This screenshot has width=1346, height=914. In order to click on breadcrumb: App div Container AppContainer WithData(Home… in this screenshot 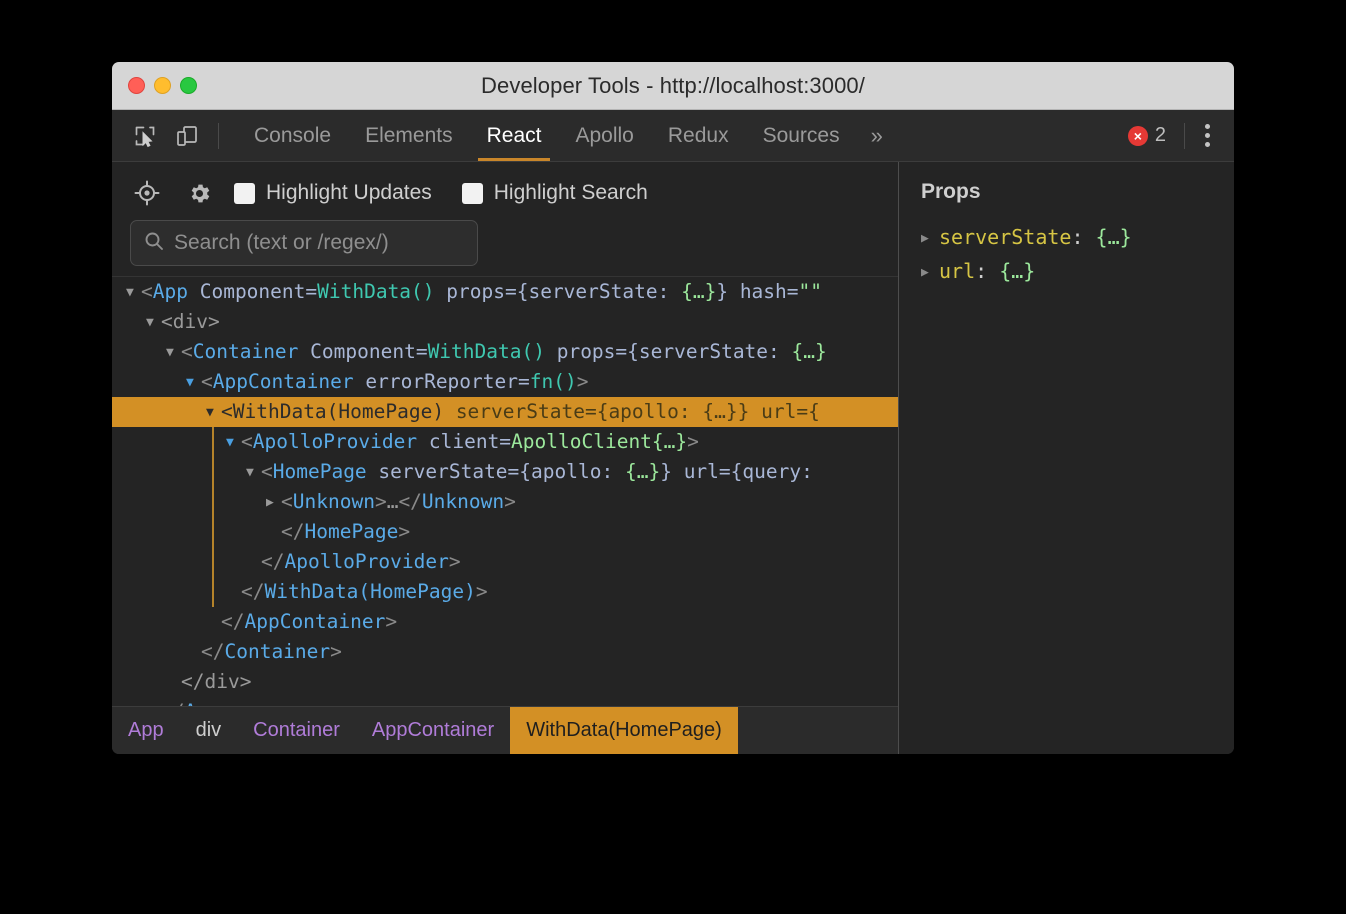, I will do `click(505, 730)`.